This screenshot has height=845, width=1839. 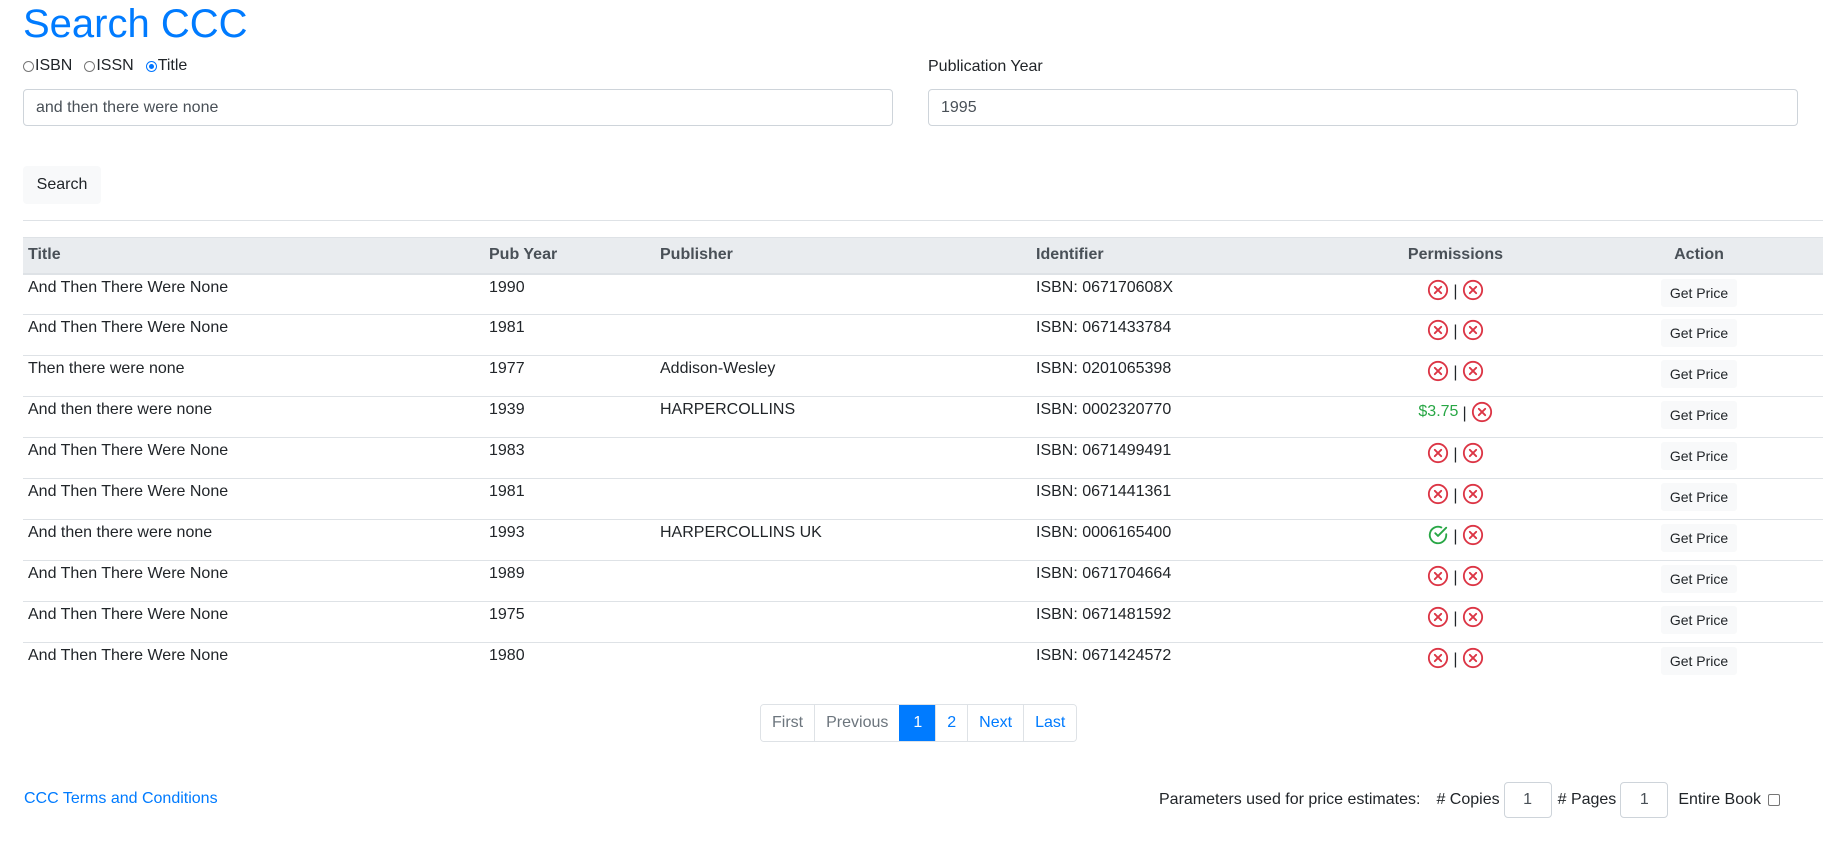 I want to click on page-link-2: 2, so click(x=951, y=723).